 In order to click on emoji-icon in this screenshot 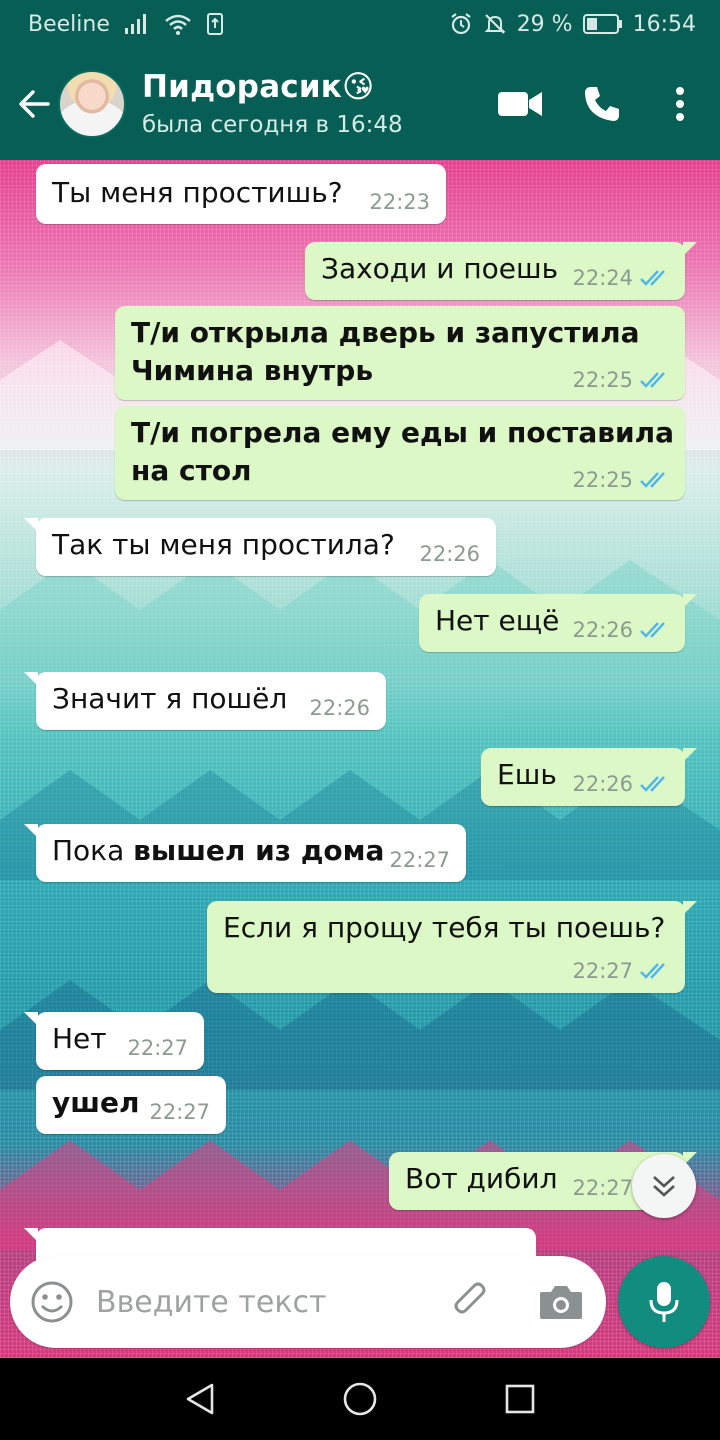, I will do `click(52, 1302)`.